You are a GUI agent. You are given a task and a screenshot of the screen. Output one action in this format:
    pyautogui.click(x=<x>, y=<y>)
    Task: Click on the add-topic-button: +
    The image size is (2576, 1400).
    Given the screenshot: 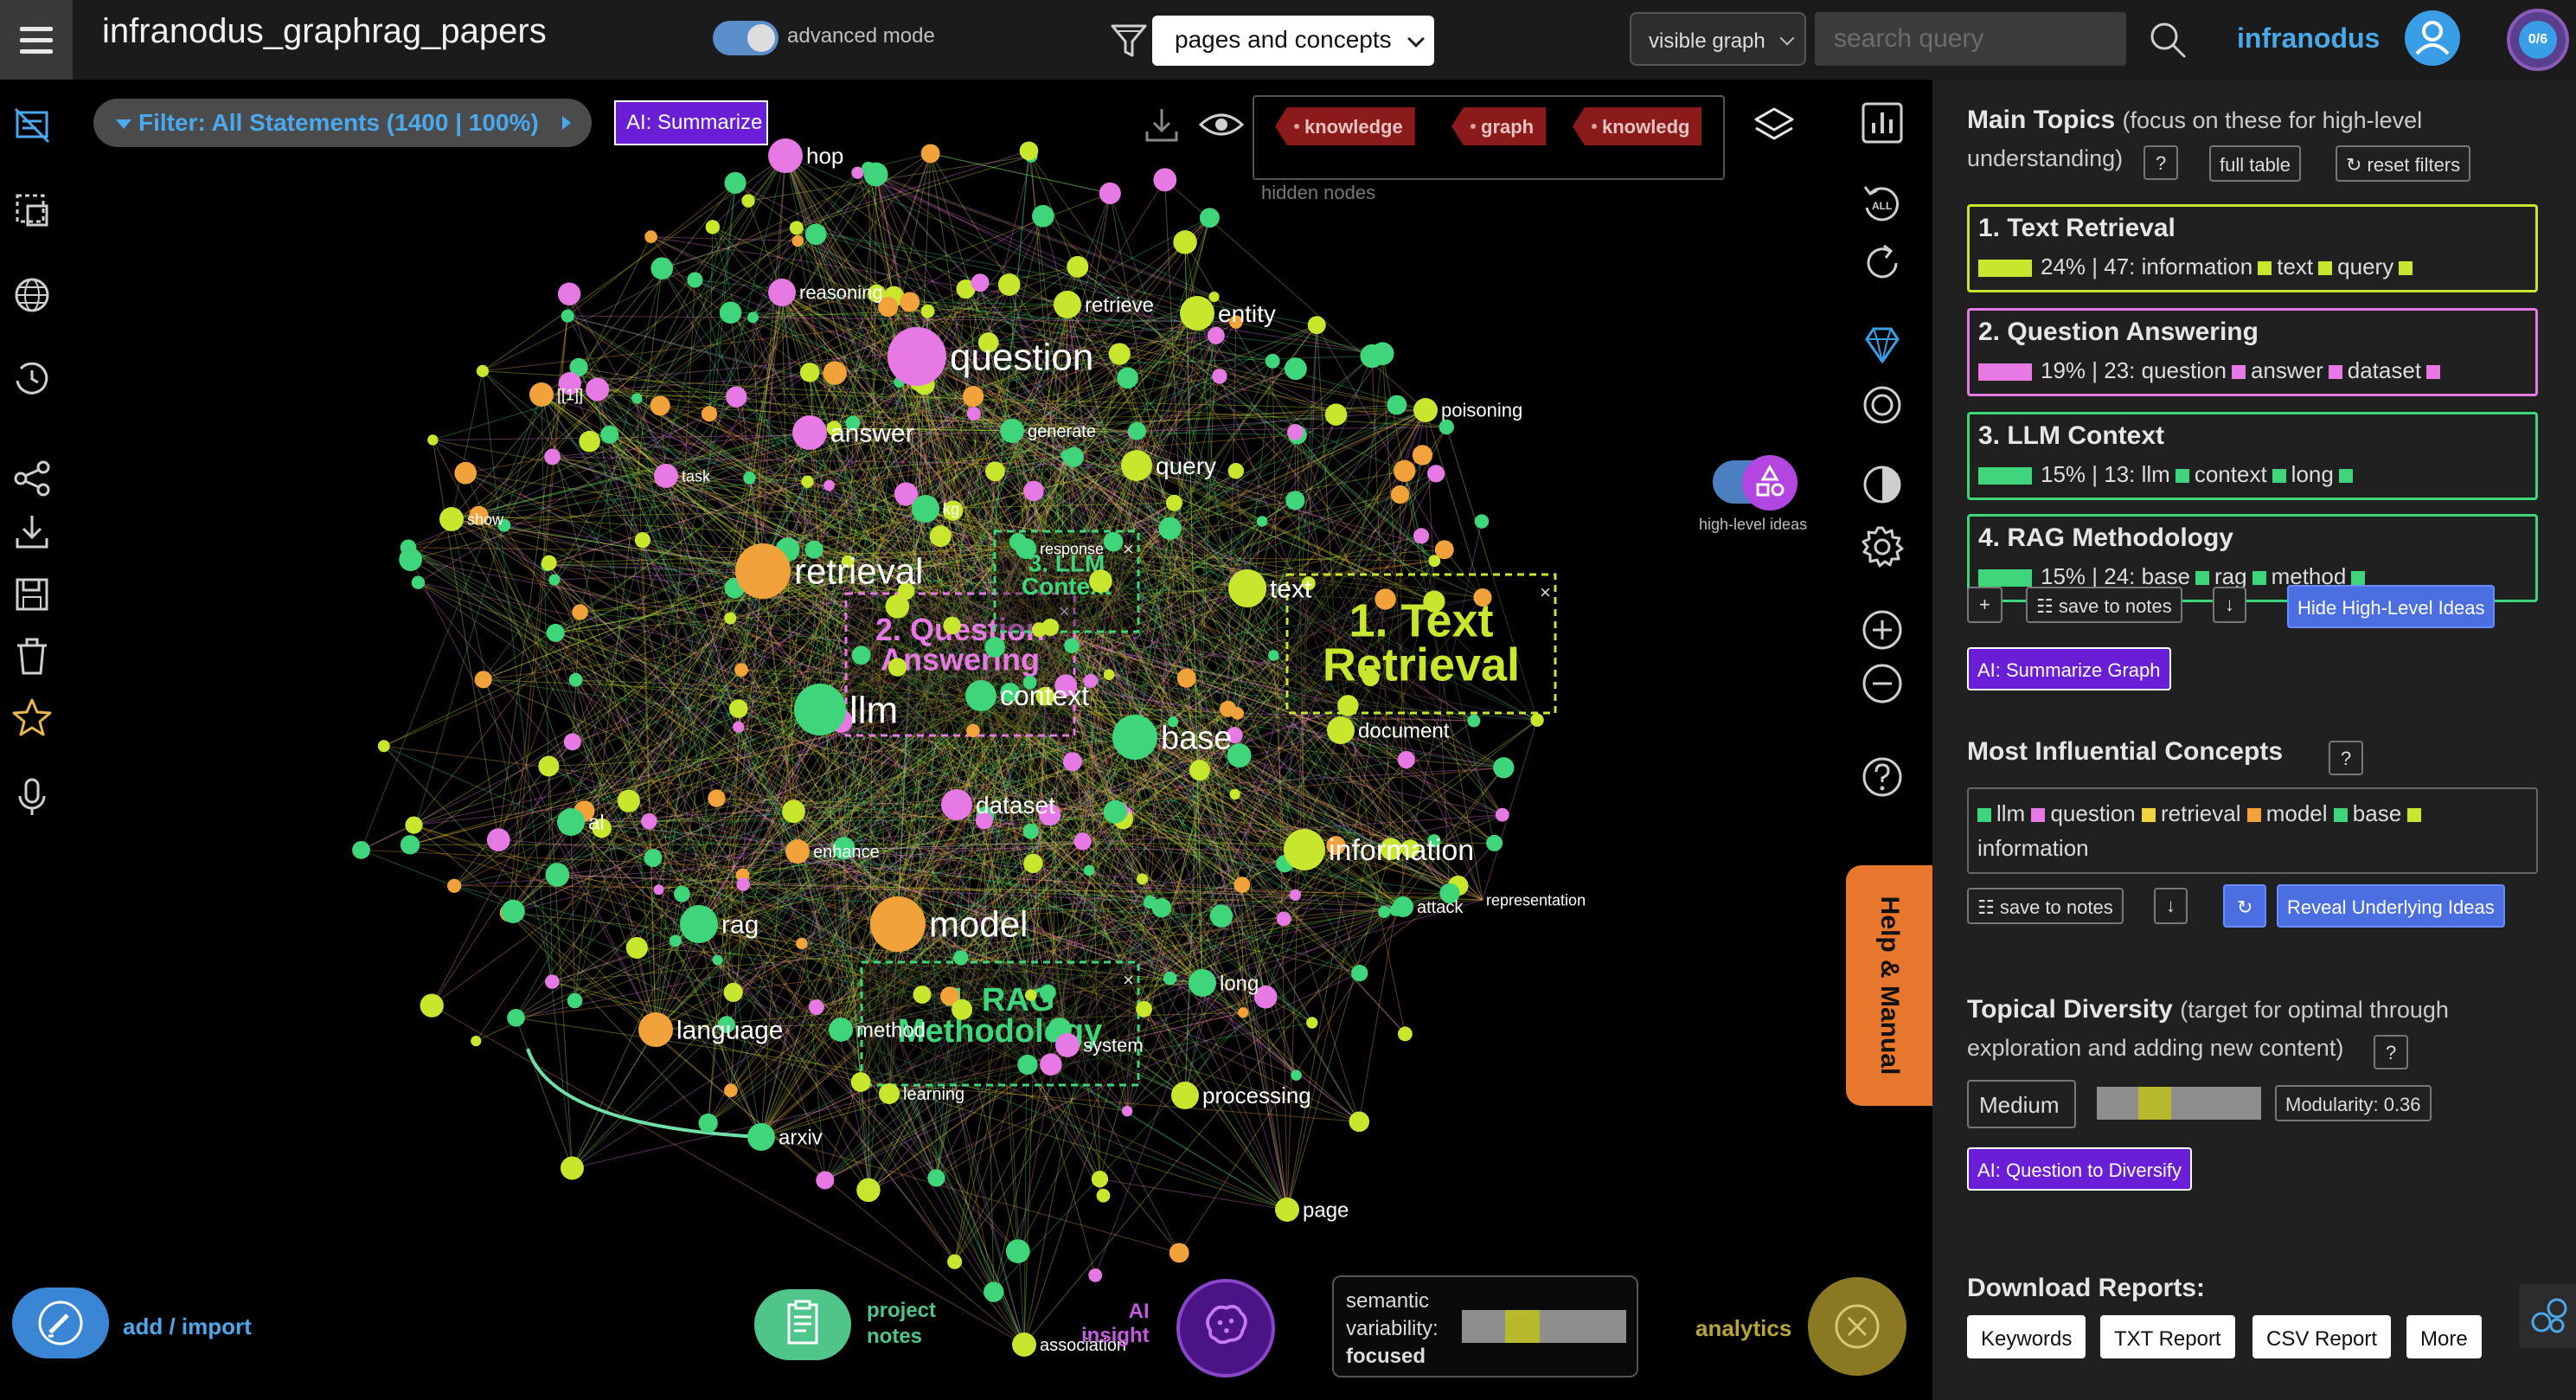 What is the action you would take?
    pyautogui.click(x=1984, y=605)
    